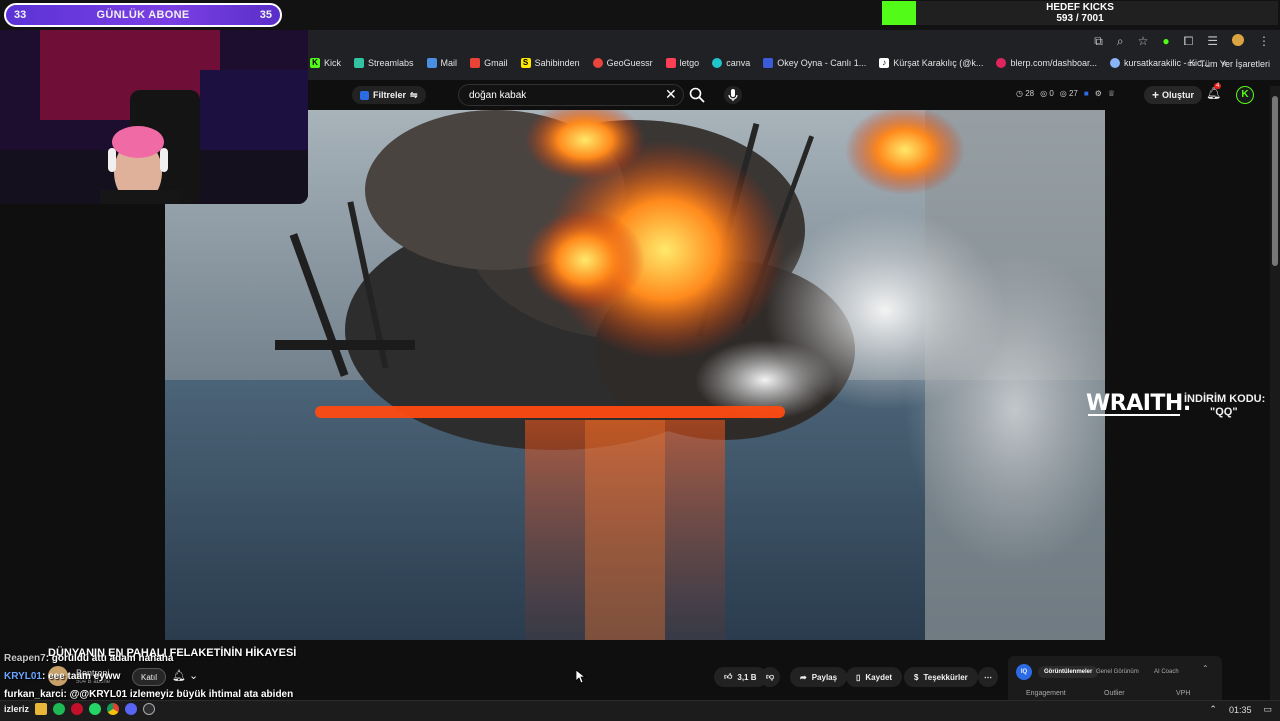 The height and width of the screenshot is (721, 1280). I want to click on notification-badge: 4, so click(1218, 86).